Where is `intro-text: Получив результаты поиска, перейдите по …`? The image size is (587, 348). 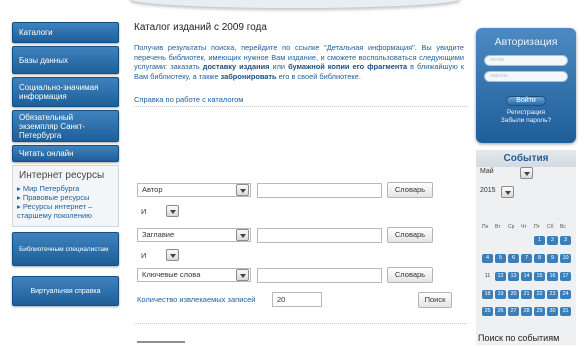
intro-text: Получив результаты поиска, перейдите по … is located at coordinates (299, 62).